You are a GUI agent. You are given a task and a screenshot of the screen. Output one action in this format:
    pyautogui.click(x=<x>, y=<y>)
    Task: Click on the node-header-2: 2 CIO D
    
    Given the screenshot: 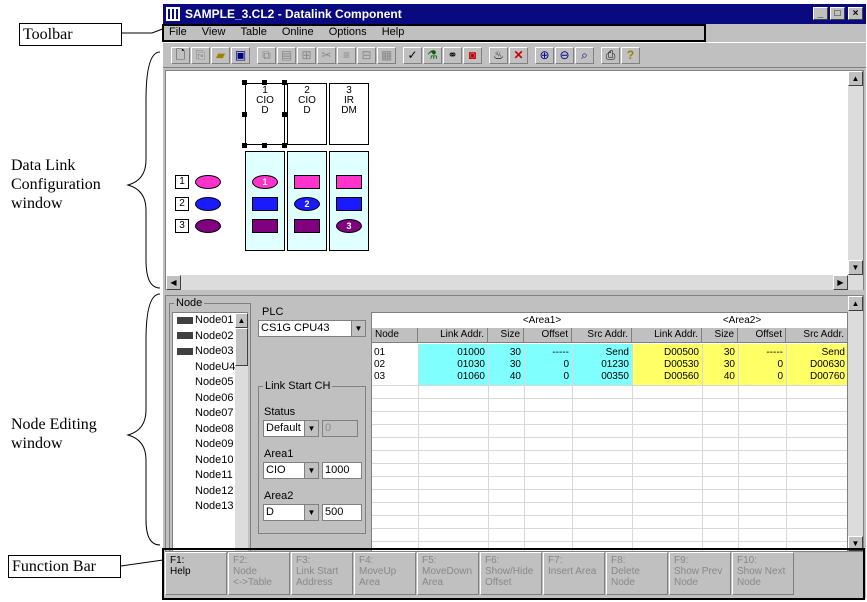 What is the action you would take?
    pyautogui.click(x=307, y=114)
    